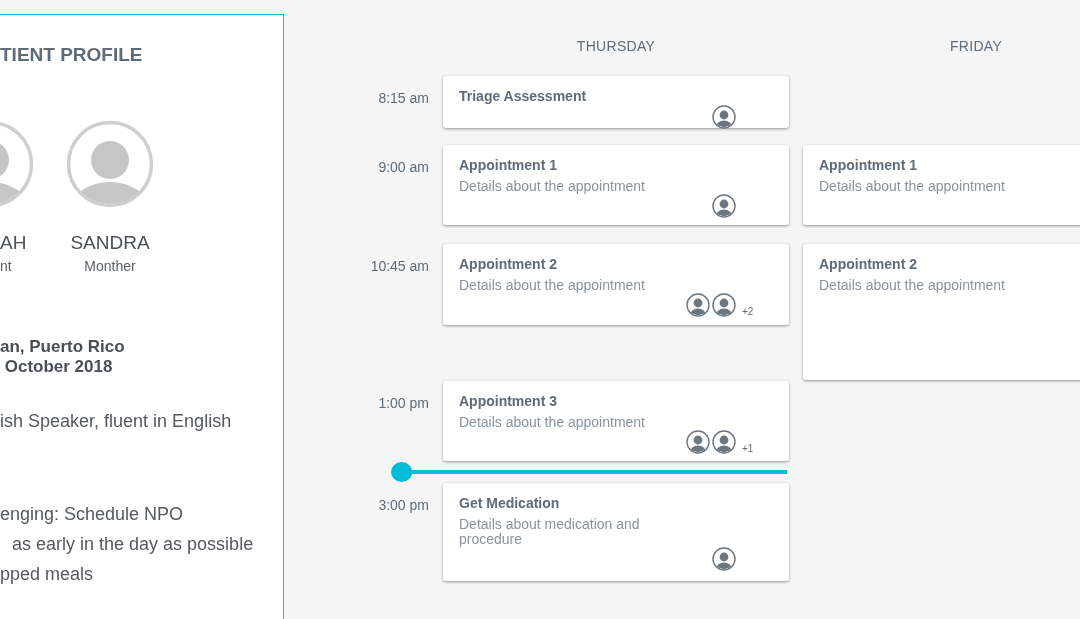 The image size is (1080, 619). I want to click on appointment-card: Appointment 3 Details about the appointment +1, so click(616, 421).